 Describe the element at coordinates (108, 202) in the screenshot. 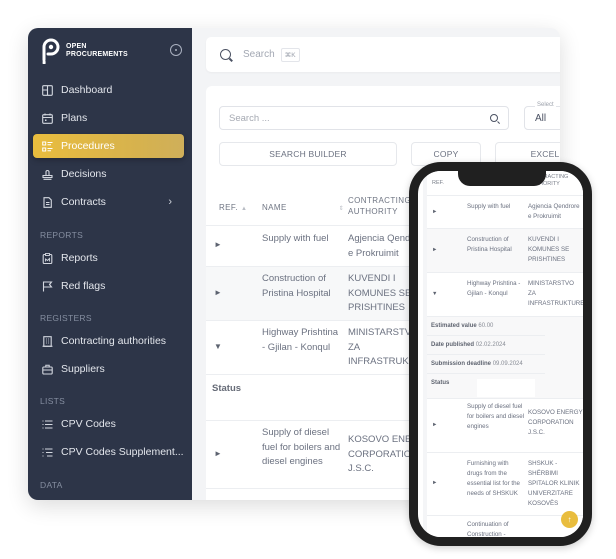

I see `sidebar-item-contracts: Contracts ›` at that location.